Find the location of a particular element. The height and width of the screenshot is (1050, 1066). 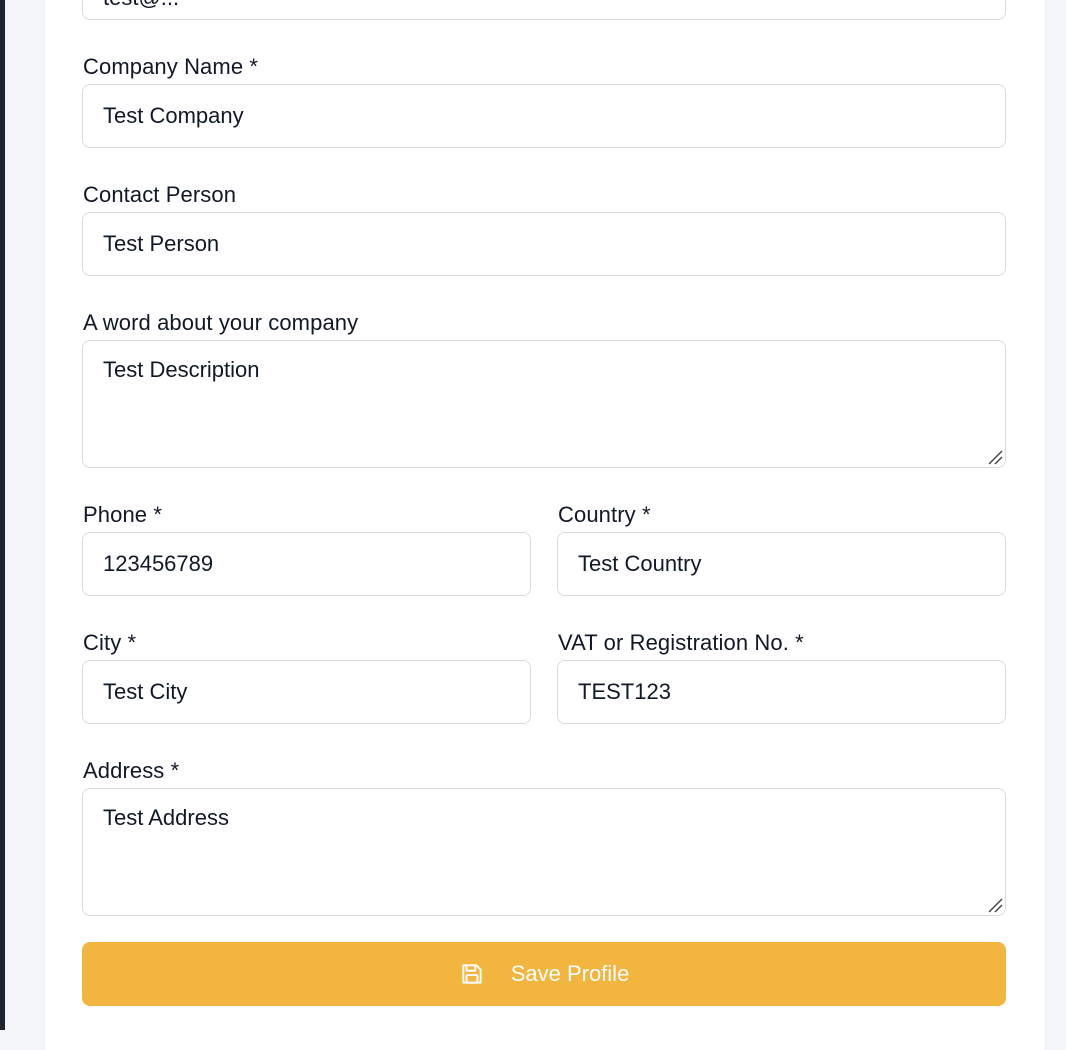

city-label: City * is located at coordinates (110, 642).